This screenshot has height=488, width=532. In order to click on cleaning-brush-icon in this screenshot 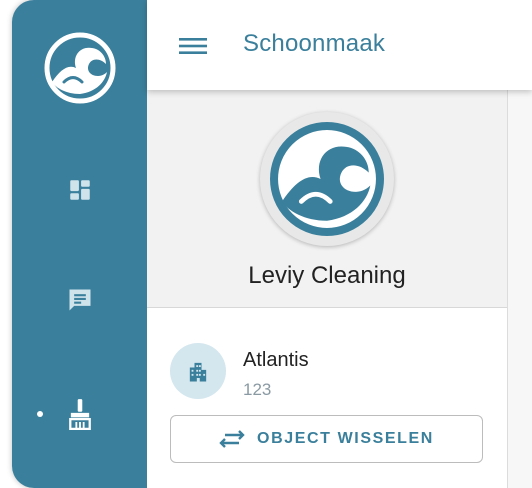, I will do `click(80, 414)`.